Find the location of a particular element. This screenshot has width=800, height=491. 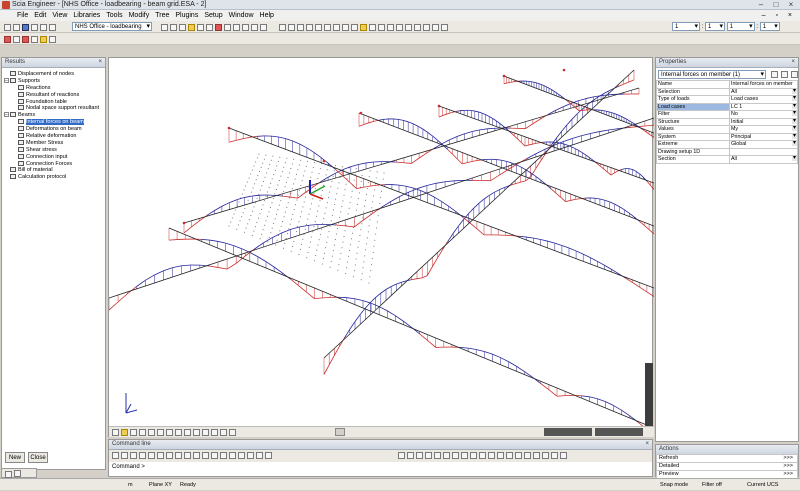

tree-tab-icon is located at coordinates (8, 474).